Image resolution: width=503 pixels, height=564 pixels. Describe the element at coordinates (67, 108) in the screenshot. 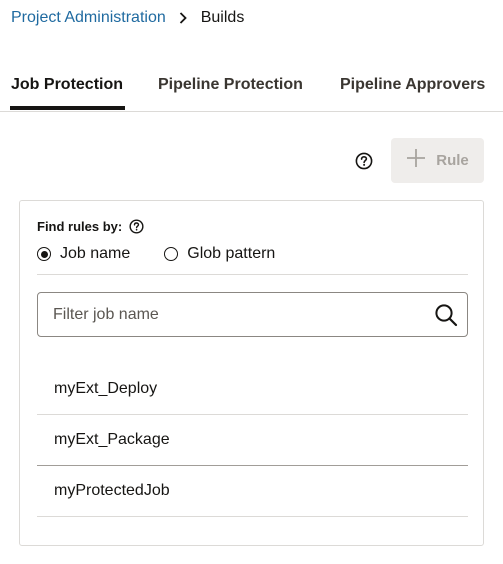

I see `active-tab-indicator` at that location.